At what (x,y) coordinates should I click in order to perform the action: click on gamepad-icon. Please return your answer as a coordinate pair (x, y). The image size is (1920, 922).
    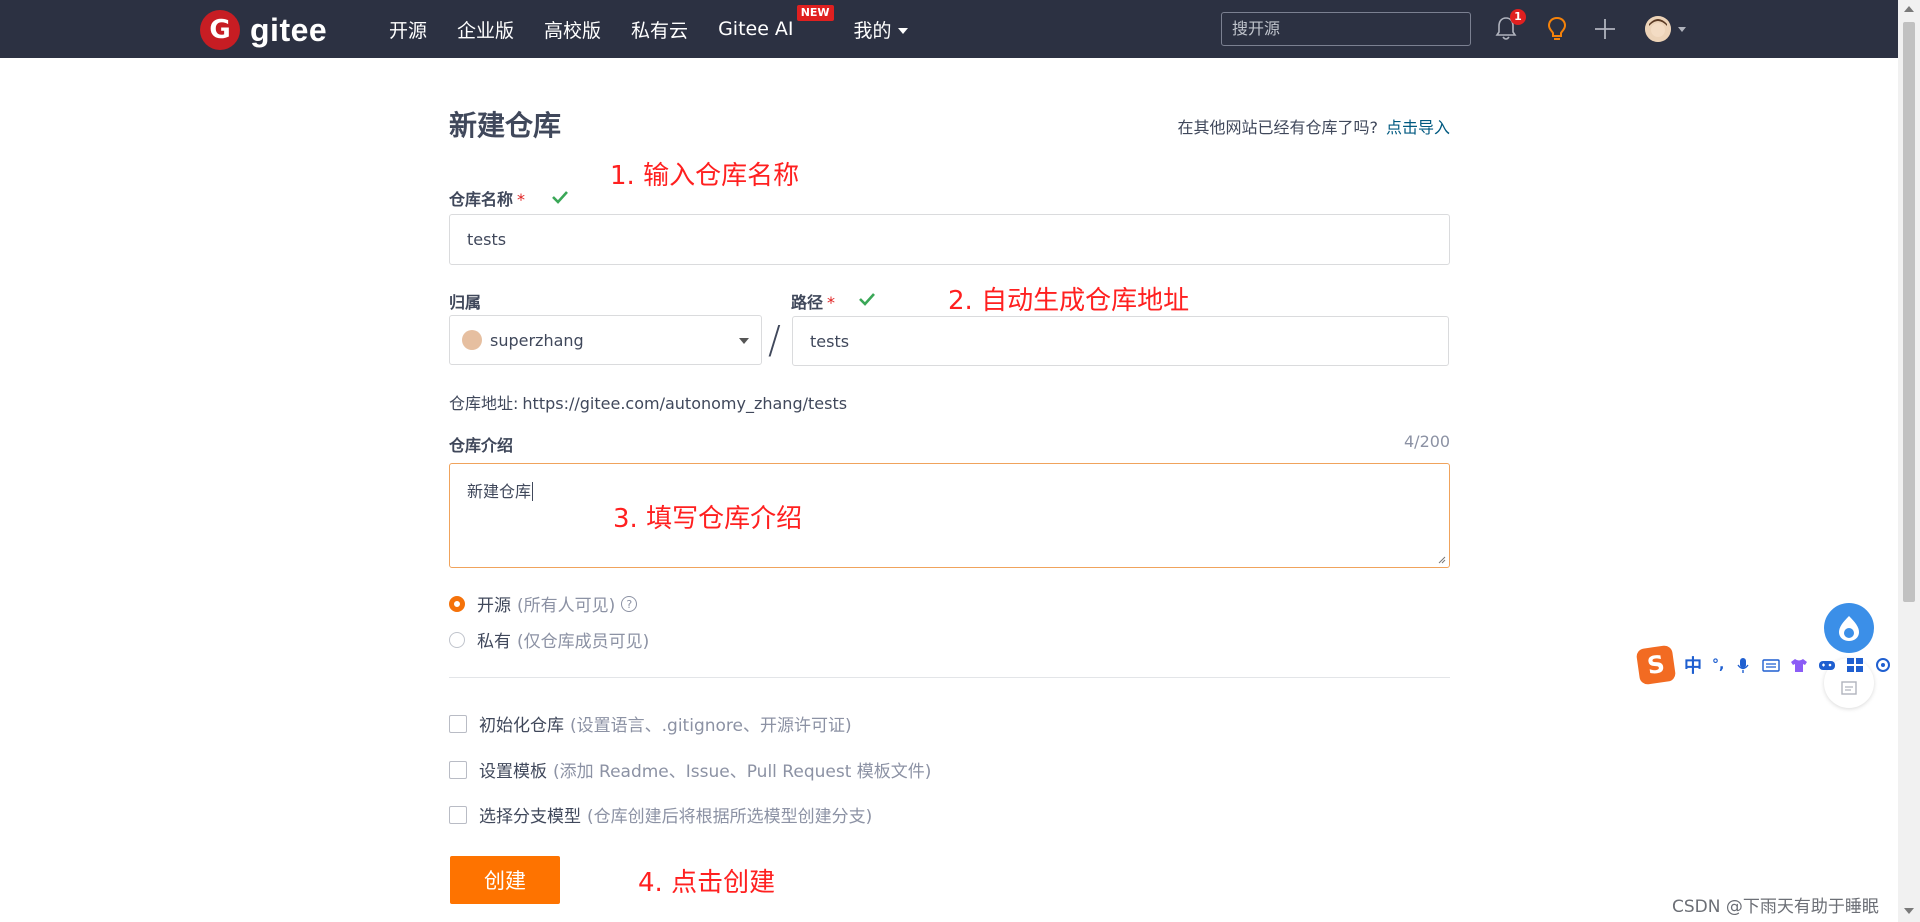
    Looking at the image, I should click on (1827, 665).